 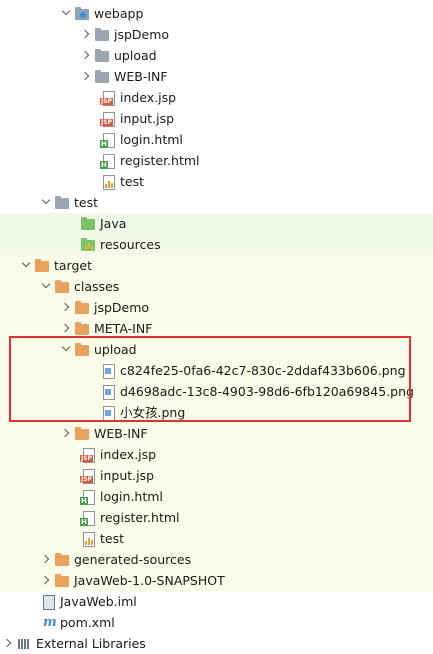 I want to click on tree-row-classes-login-html: H login.html, so click(x=216, y=496).